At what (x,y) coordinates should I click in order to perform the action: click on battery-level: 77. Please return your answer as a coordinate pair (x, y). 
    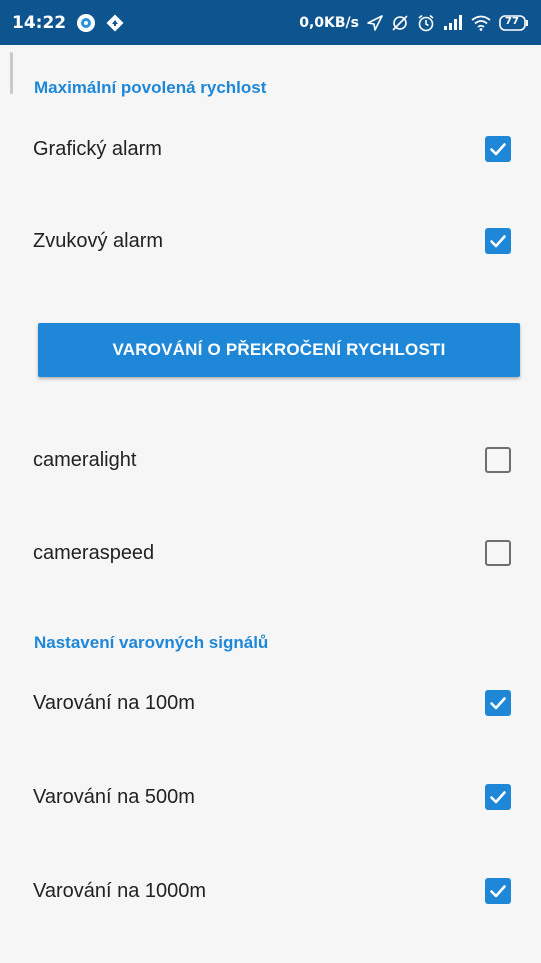
    Looking at the image, I should click on (512, 21).